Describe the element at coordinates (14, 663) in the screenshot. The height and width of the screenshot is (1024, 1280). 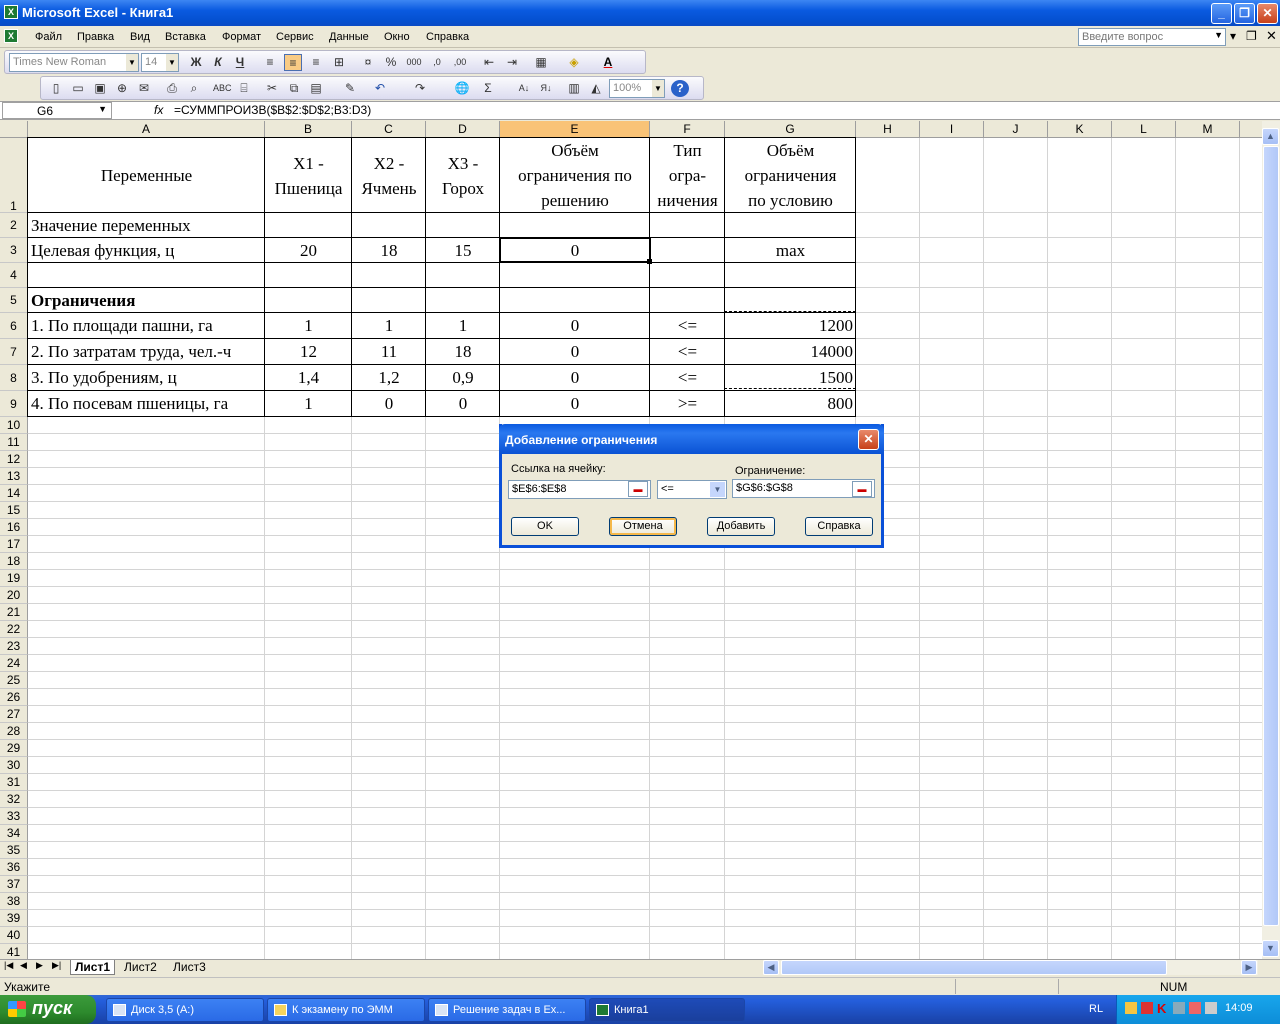
I see `row-header: 24` at that location.